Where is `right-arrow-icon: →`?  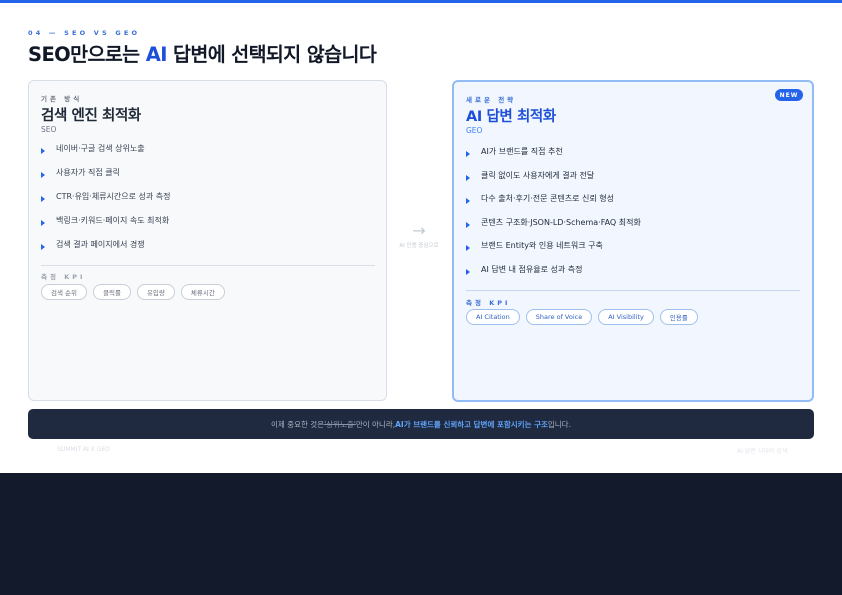 right-arrow-icon: → is located at coordinates (419, 230).